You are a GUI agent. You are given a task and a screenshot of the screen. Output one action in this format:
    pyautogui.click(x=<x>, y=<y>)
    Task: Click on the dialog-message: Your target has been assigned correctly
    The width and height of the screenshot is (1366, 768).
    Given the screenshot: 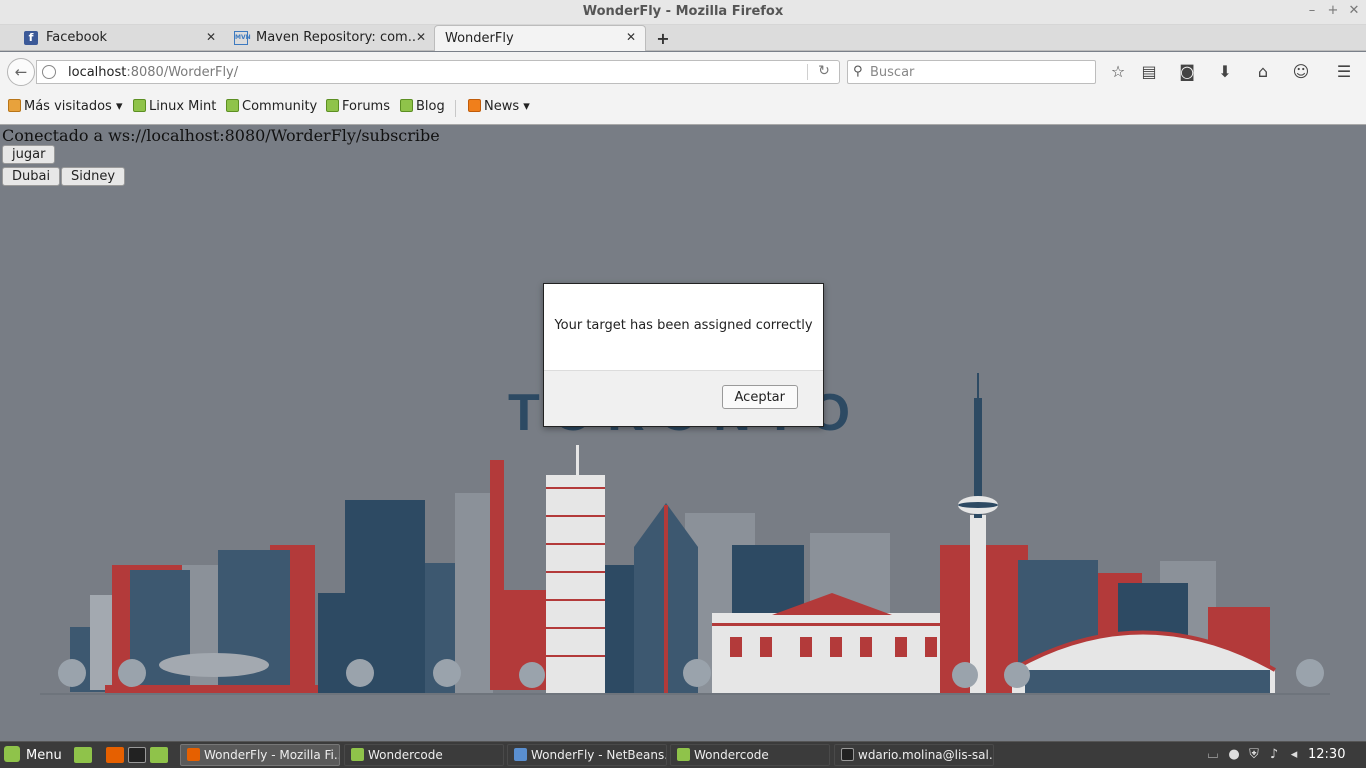 What is the action you would take?
    pyautogui.click(x=683, y=325)
    